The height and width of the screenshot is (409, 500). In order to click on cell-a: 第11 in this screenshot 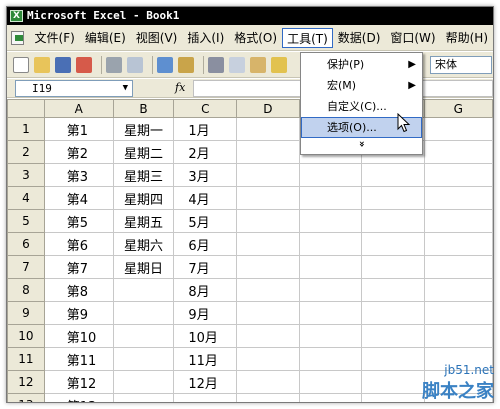, I will do `click(78, 359)`.